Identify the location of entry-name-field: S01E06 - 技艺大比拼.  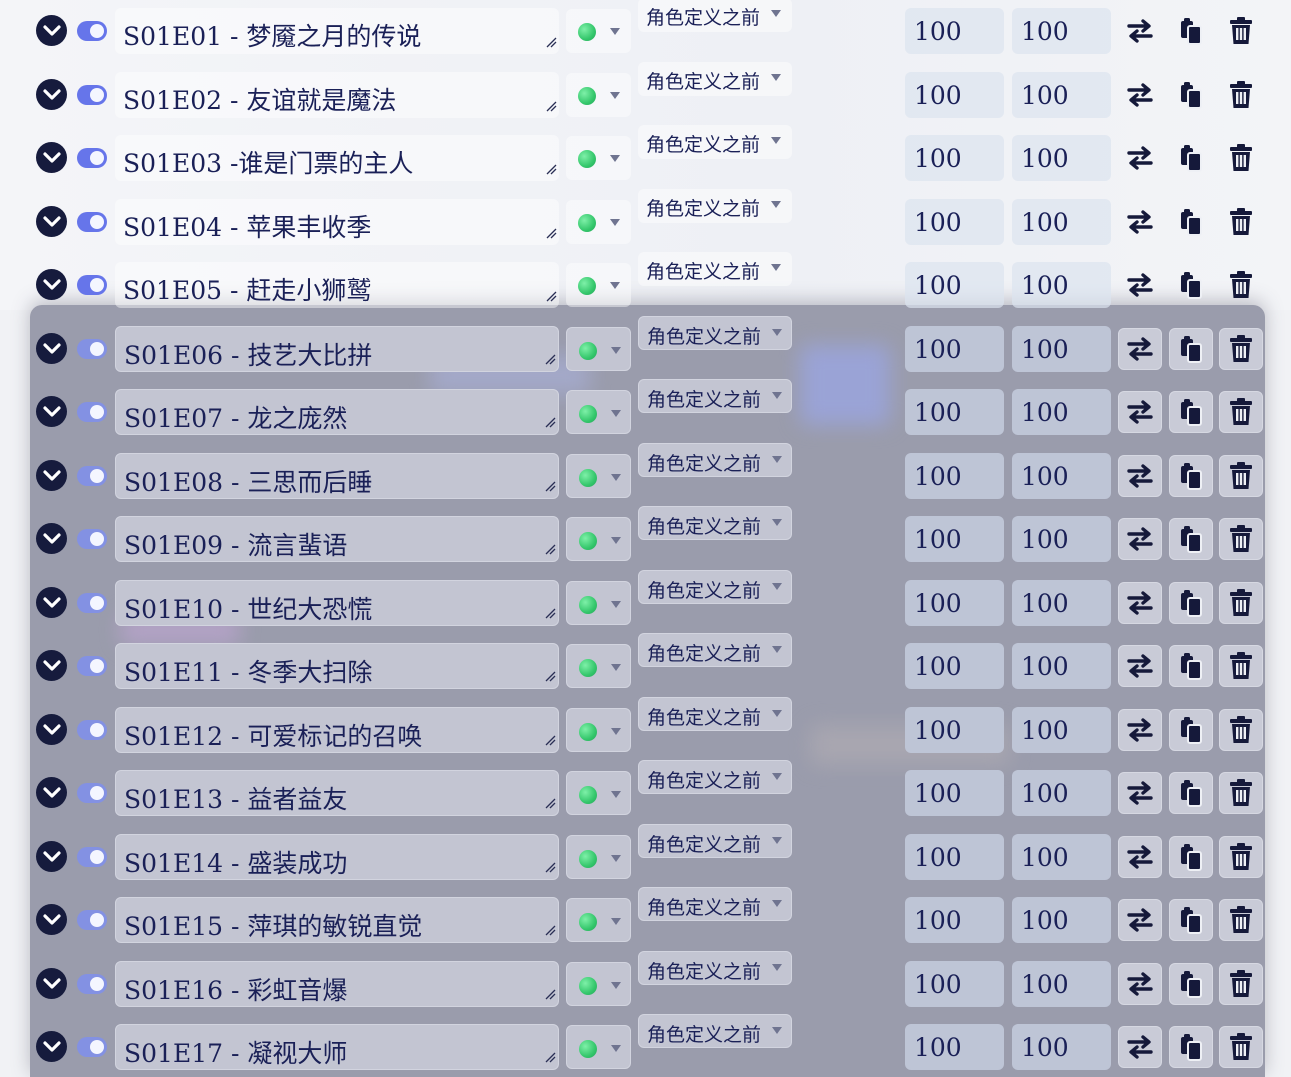
(337, 349).